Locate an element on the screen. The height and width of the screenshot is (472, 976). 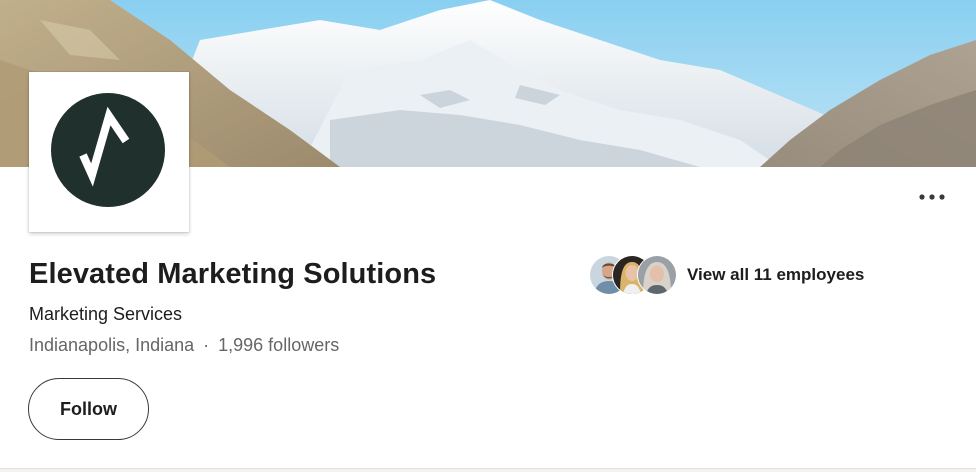
company-followers: 1,996 followers is located at coordinates (279, 345).